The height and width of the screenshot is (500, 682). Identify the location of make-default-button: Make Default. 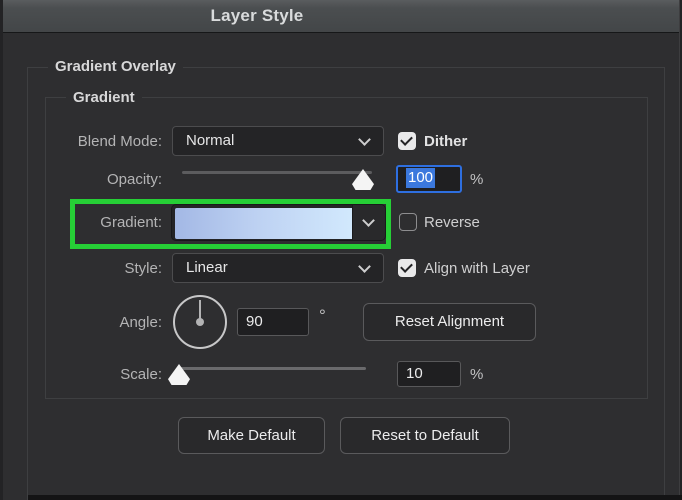
(251, 435).